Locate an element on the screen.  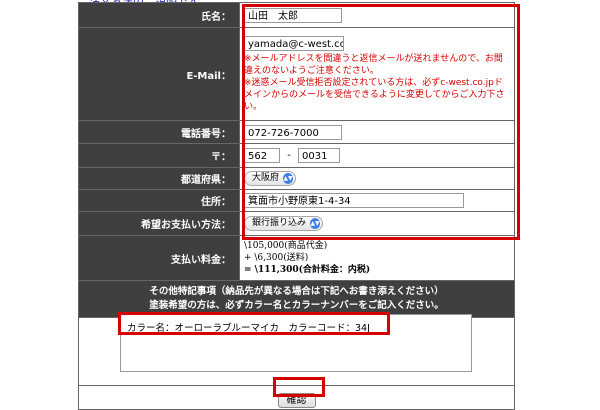
name-cell: 山田 太郎 is located at coordinates (377, 15).